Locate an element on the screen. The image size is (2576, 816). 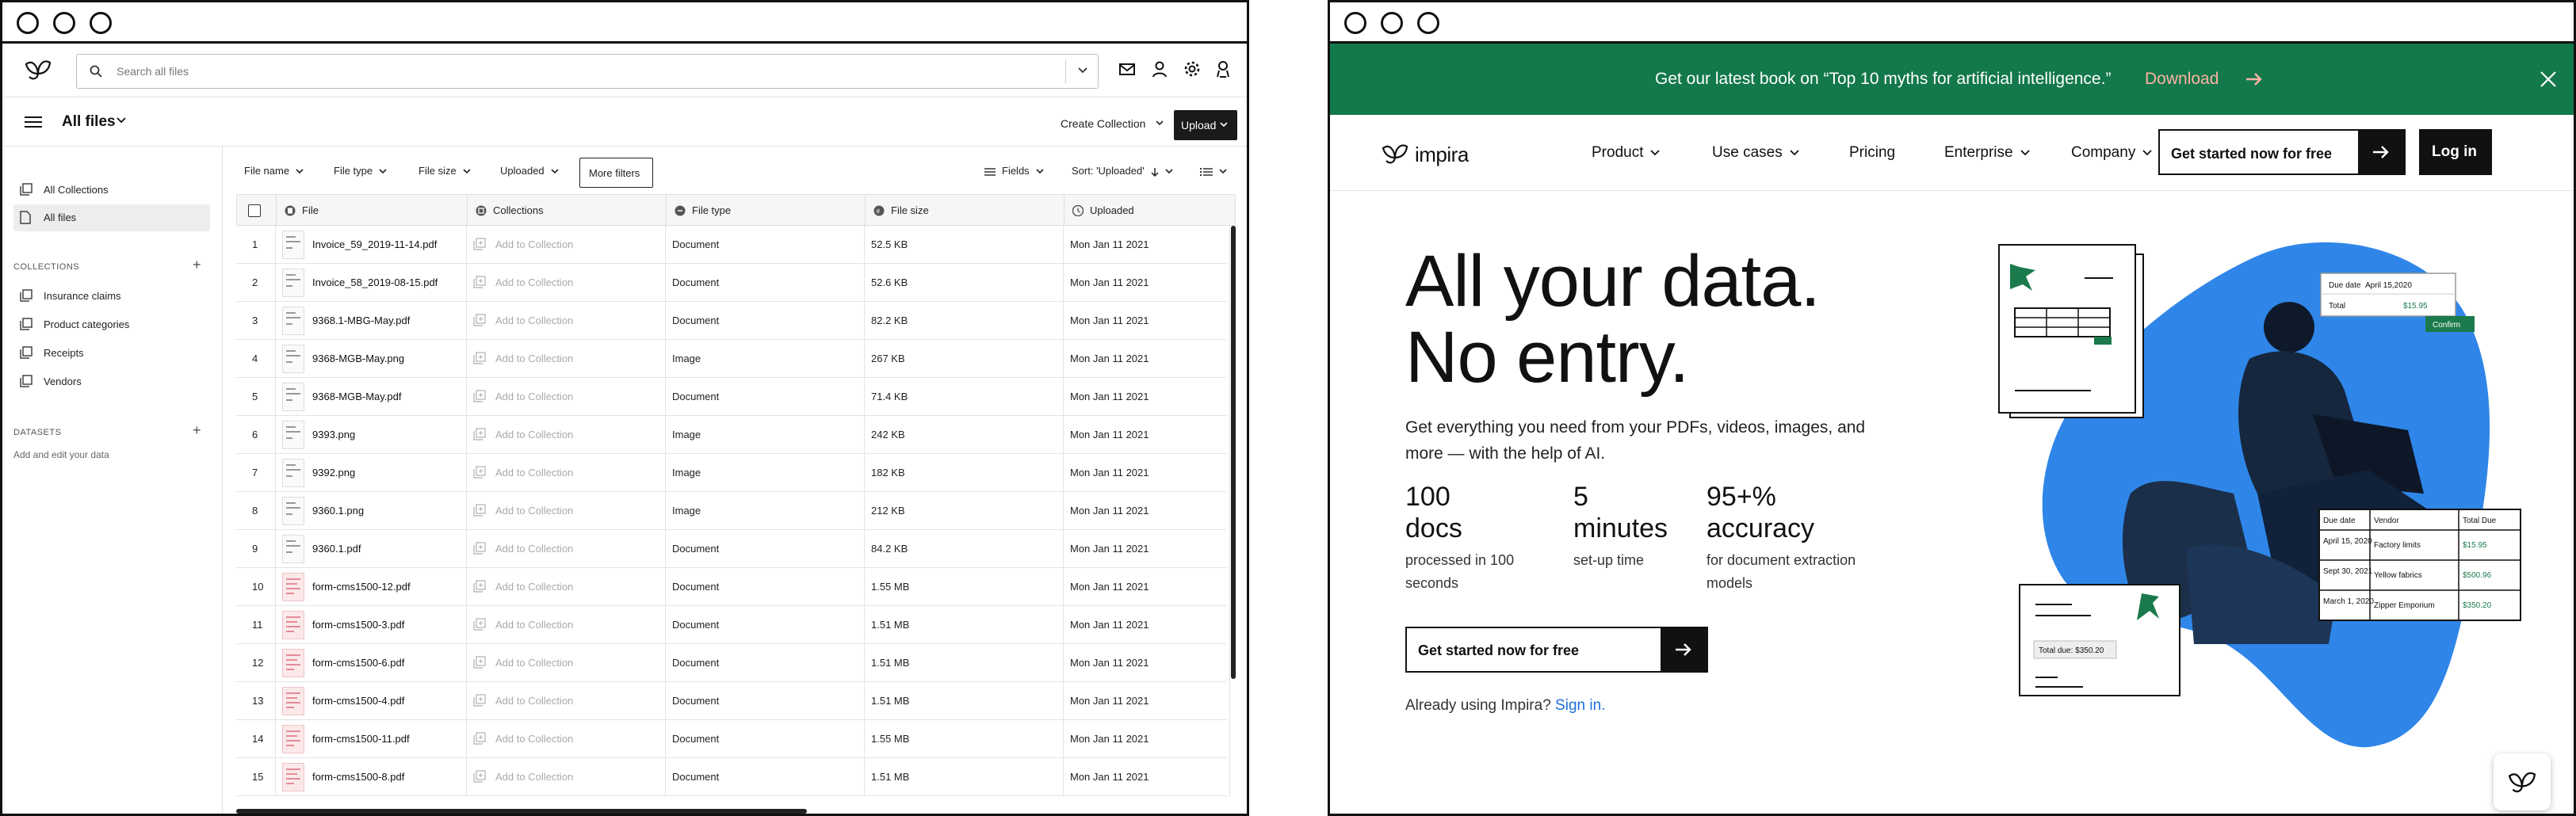
file-name: 9392.png is located at coordinates (333, 473).